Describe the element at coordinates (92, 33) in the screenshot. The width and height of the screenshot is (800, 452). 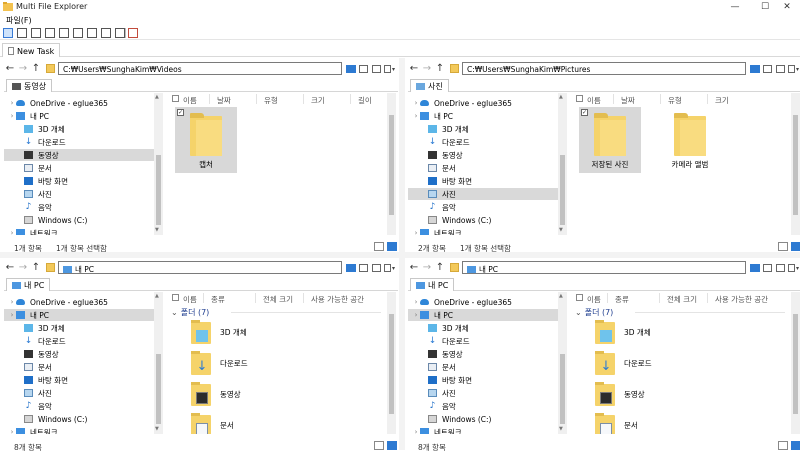
I see `layout-three-column-button` at that location.